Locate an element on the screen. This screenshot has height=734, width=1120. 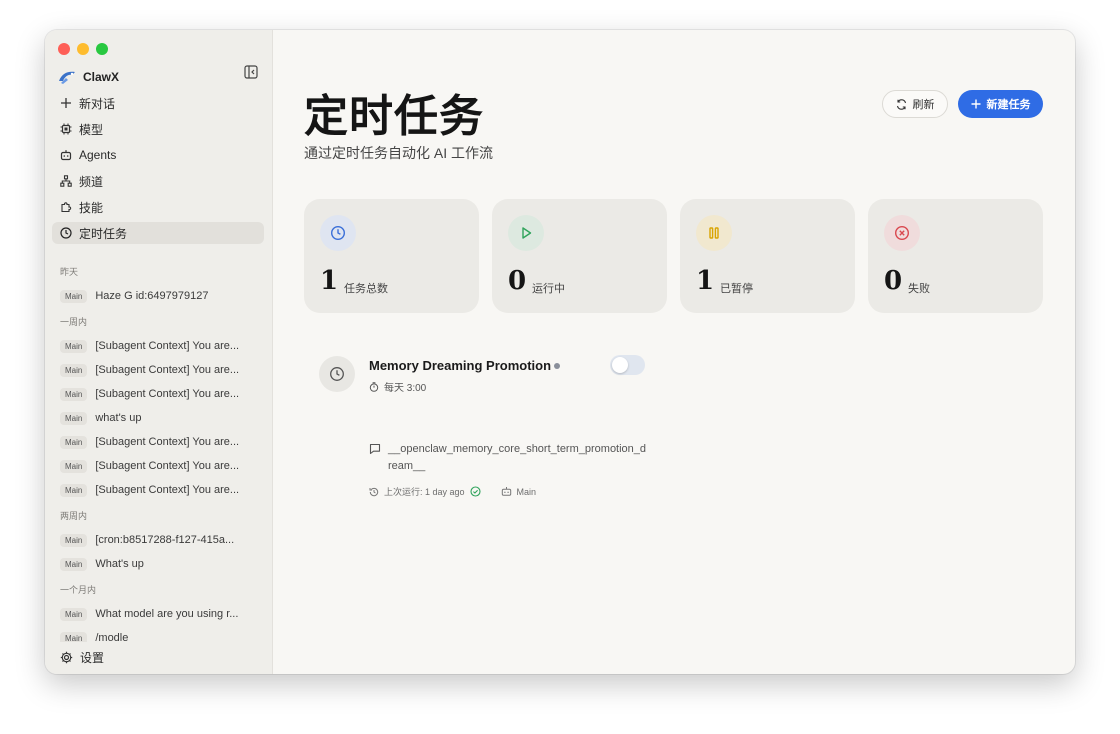
list-item: Main /modle is located at coordinates (158, 634).